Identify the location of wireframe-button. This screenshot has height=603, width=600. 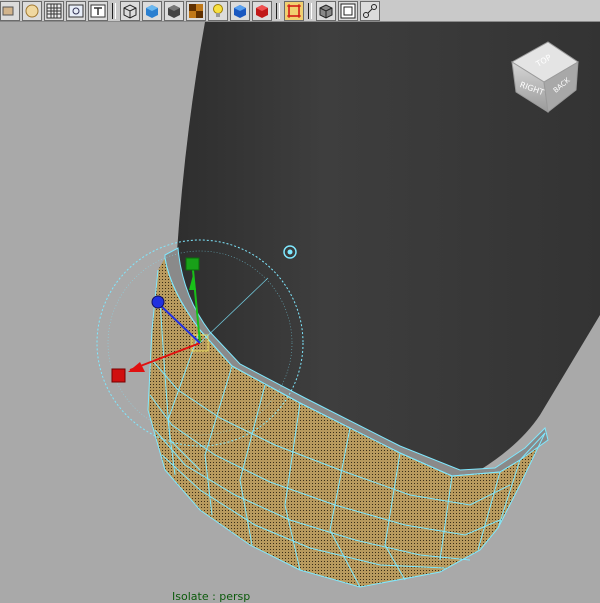
(130, 10).